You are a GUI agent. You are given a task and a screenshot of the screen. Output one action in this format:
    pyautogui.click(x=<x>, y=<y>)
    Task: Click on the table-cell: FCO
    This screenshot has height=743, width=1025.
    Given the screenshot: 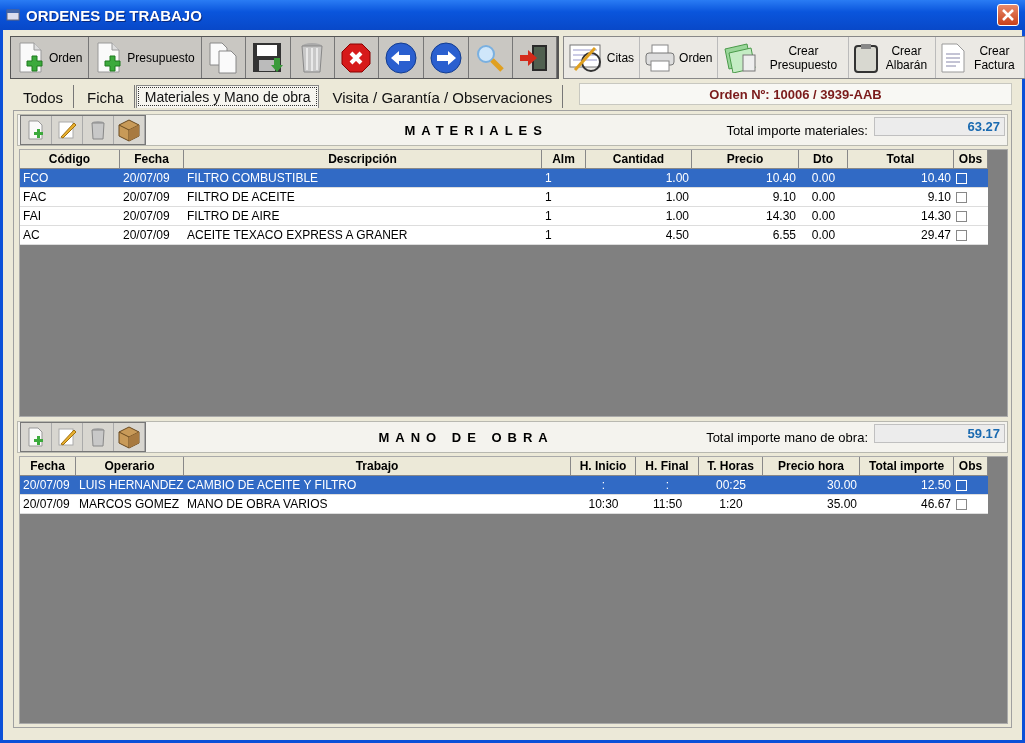 What is the action you would take?
    pyautogui.click(x=70, y=178)
    